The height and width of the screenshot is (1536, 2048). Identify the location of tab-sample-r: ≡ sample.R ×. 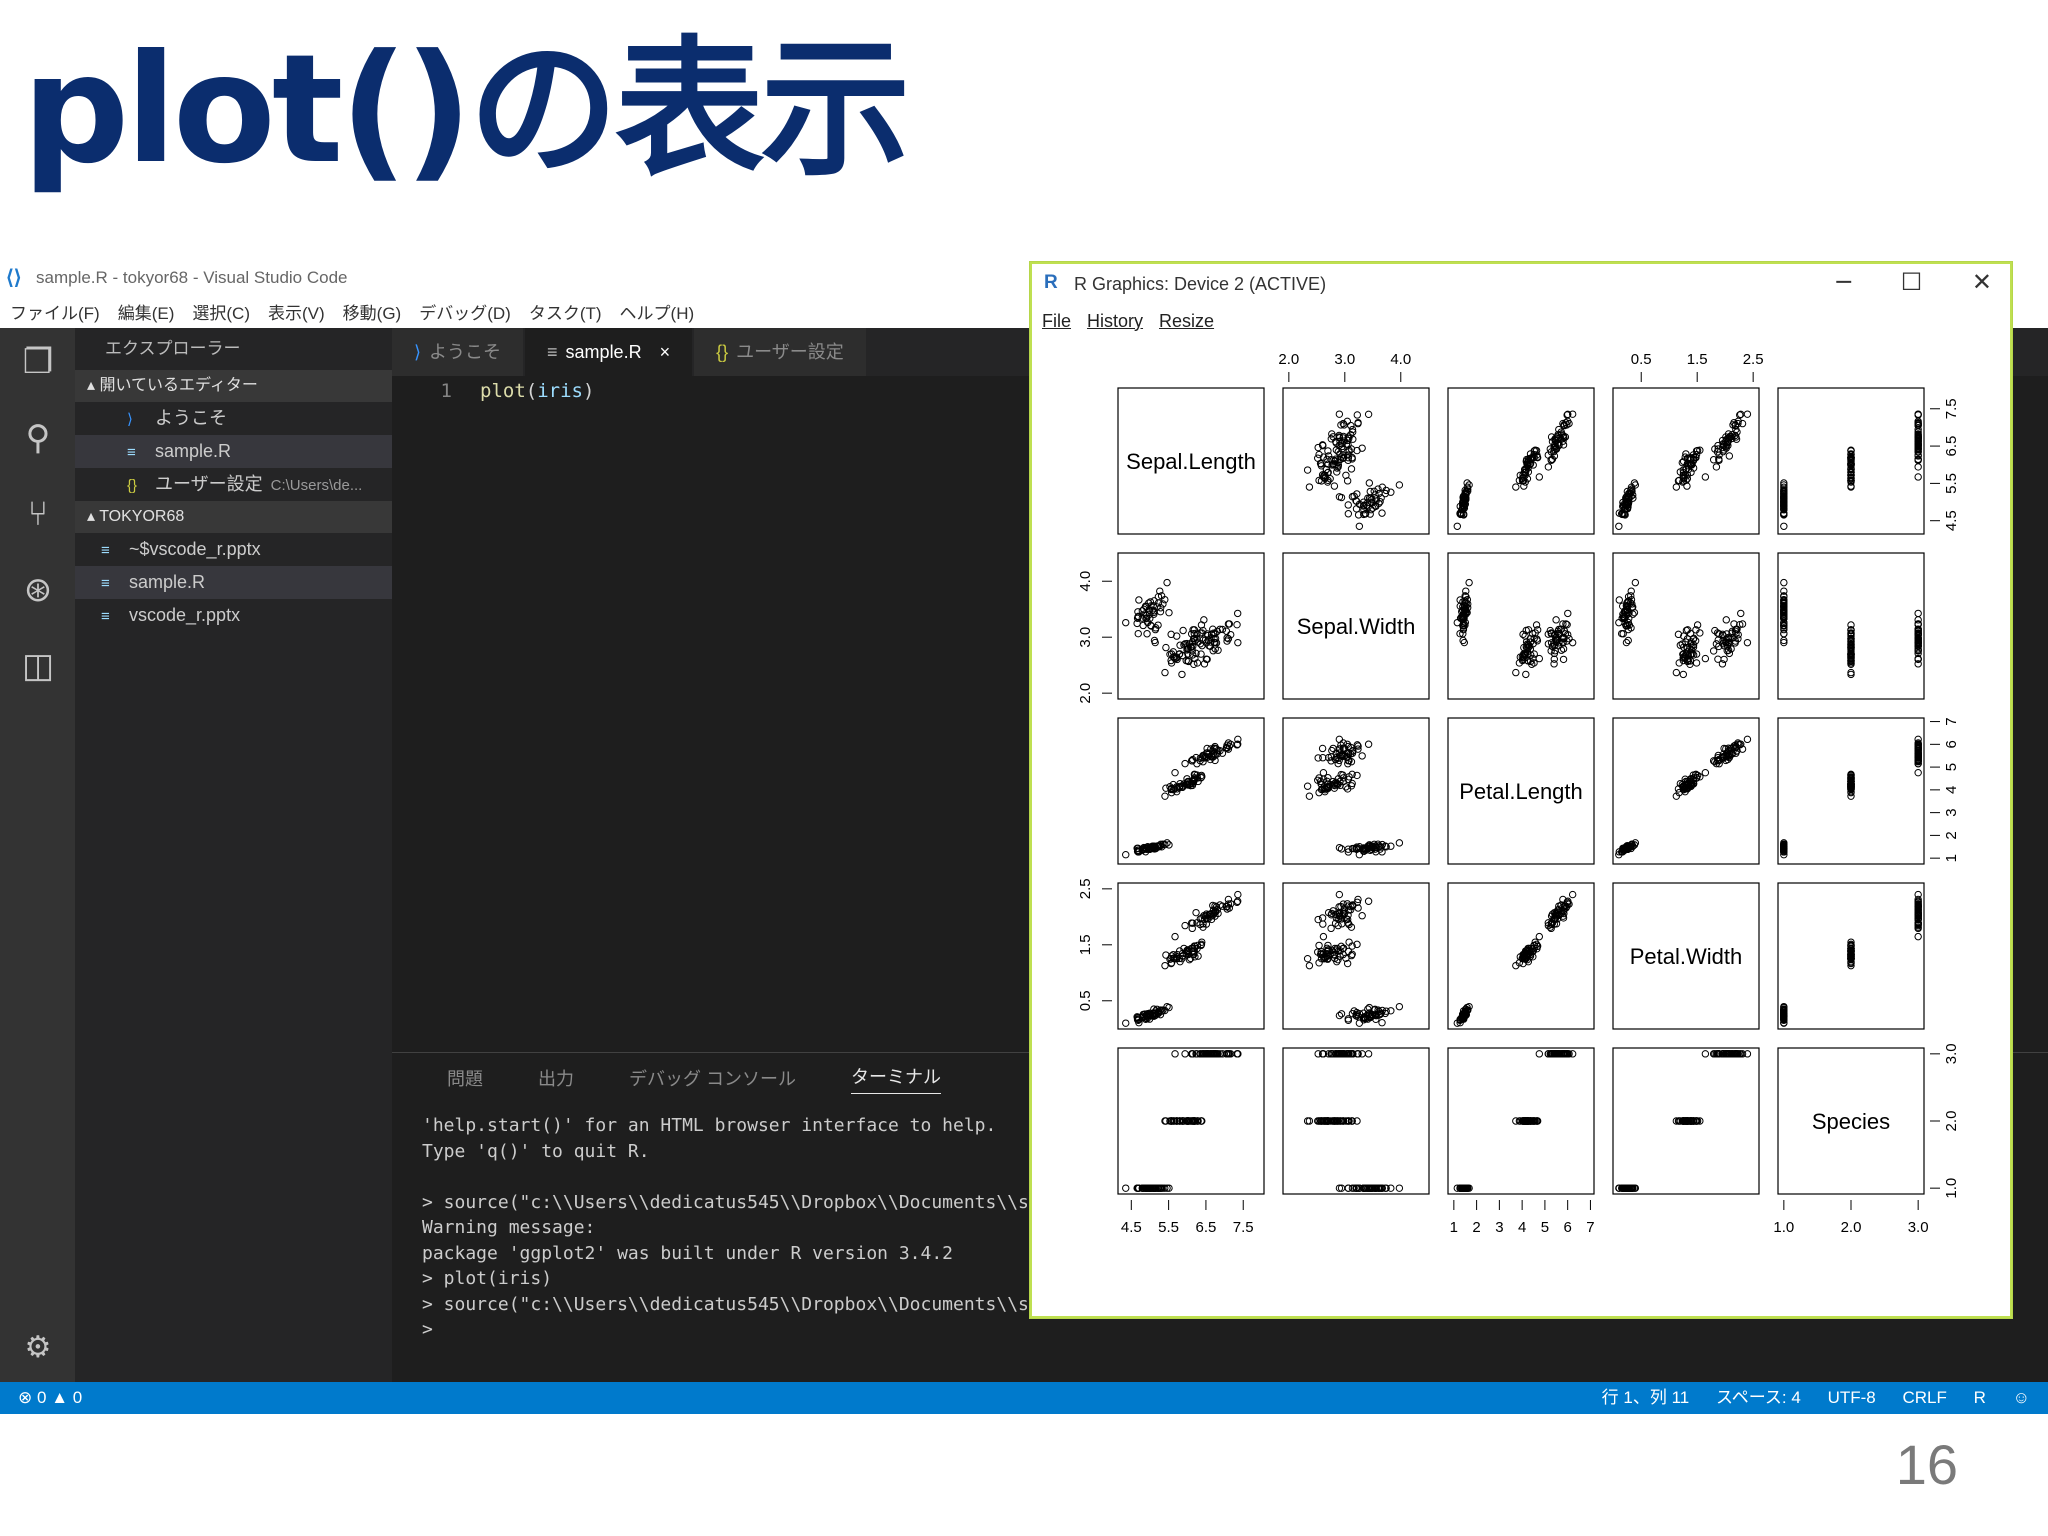
(609, 352).